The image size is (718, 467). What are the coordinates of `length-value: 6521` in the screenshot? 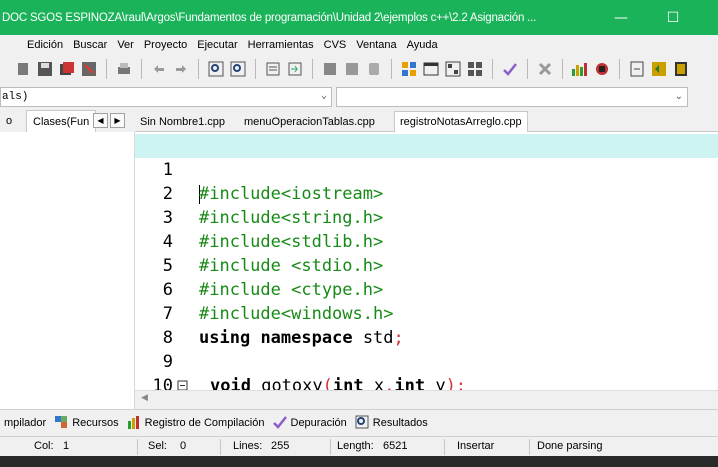 It's located at (395, 446).